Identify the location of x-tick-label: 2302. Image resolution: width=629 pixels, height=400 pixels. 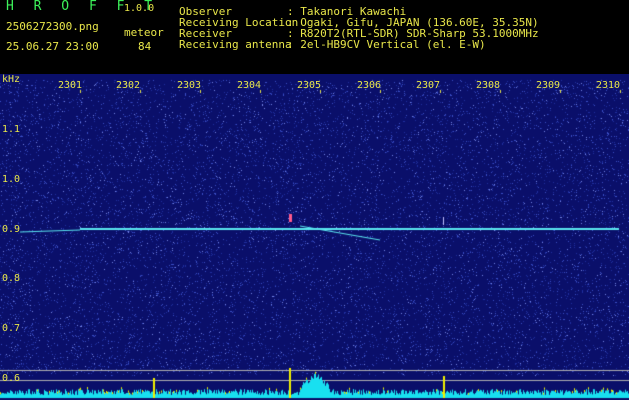
(128, 85).